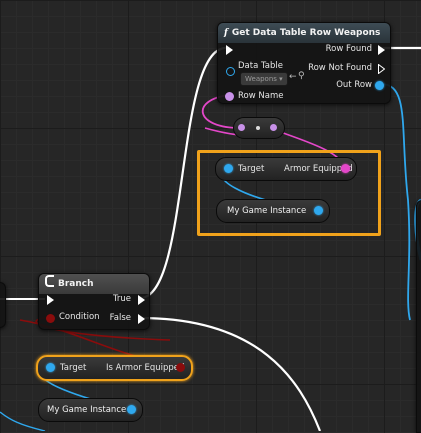  I want to click on branch-false-pin, so click(141, 319).